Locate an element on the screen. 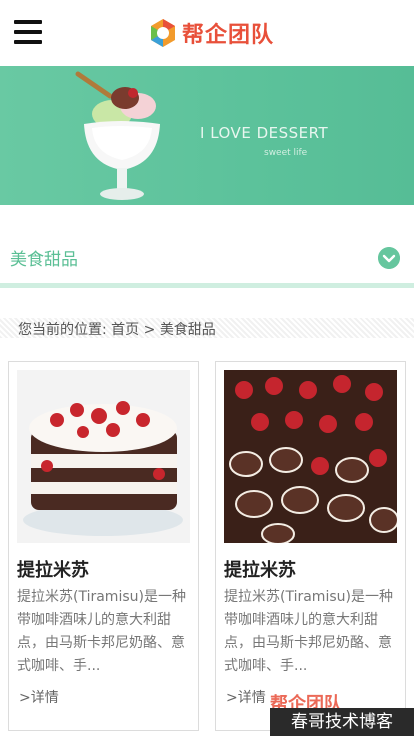 The image size is (414, 736). chevron-down-circle-icon is located at coordinates (389, 258).